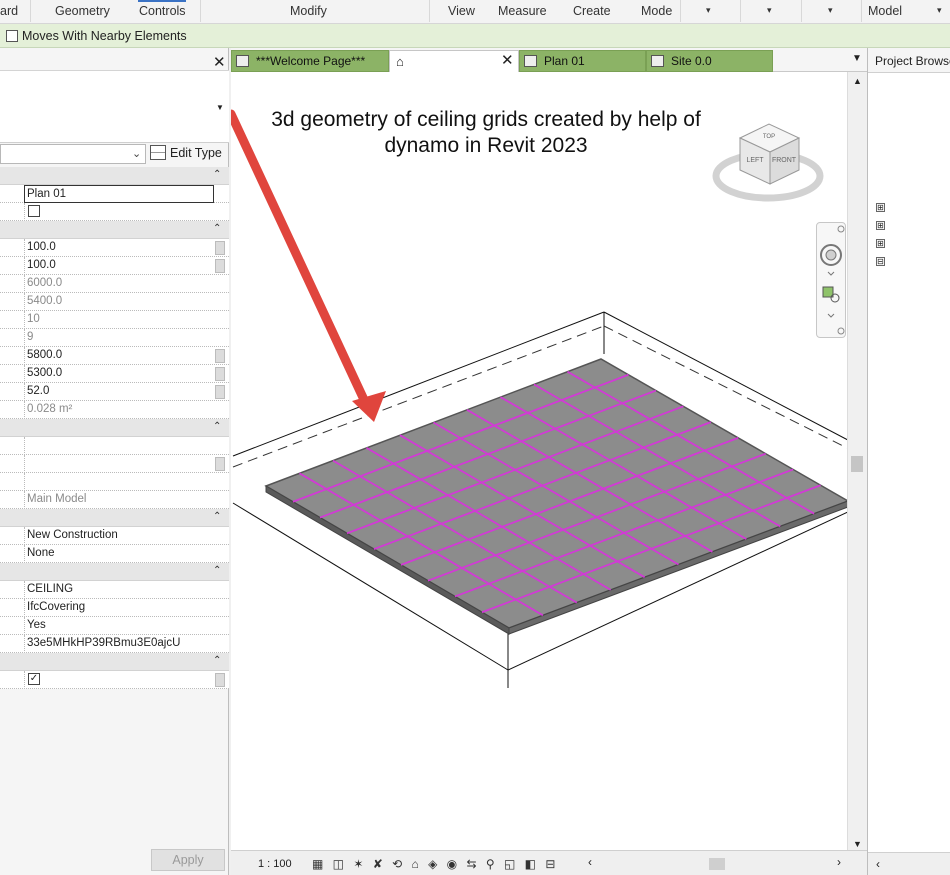  I want to click on property-row: CEILING, so click(114, 590).